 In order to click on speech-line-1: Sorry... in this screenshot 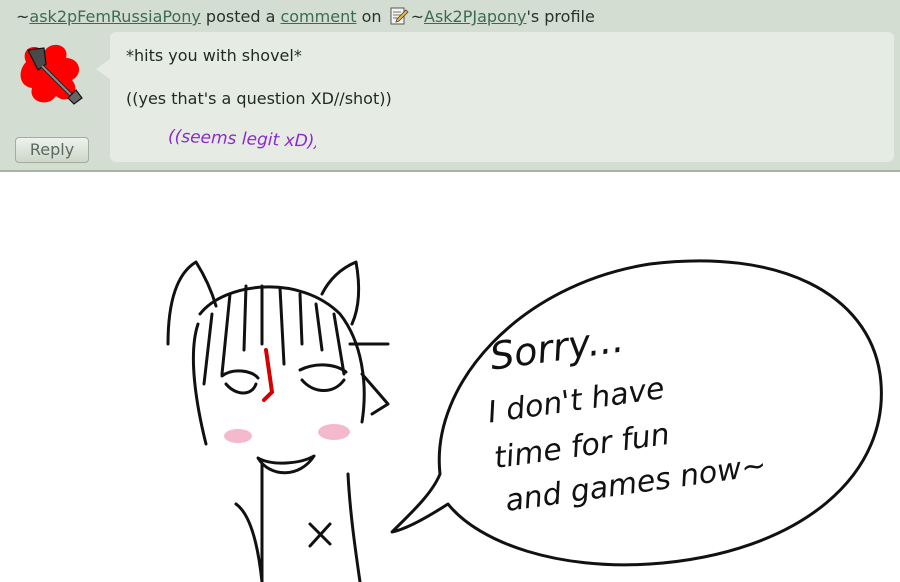, I will do `click(556, 347)`.